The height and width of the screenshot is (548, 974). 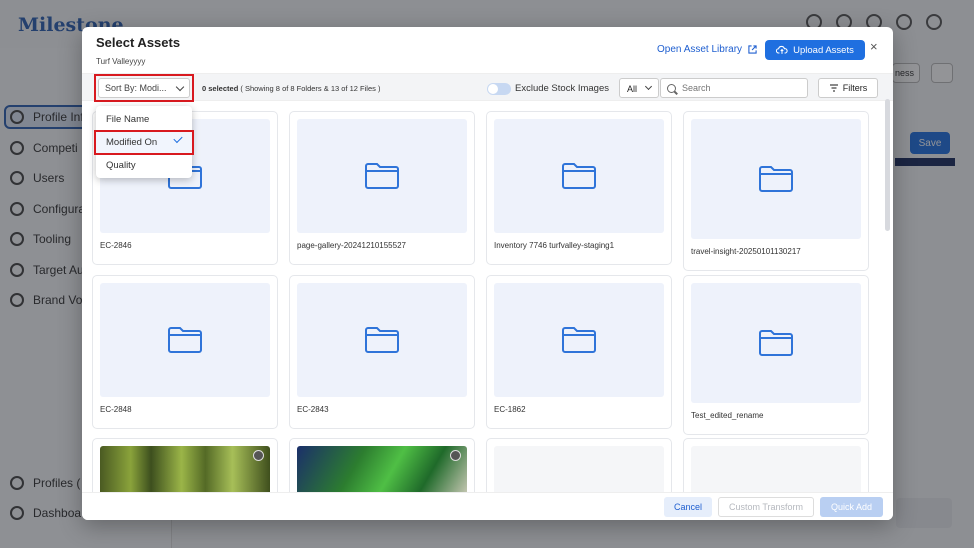 I want to click on folder-name: page-gallery-20241210155527, so click(x=351, y=245).